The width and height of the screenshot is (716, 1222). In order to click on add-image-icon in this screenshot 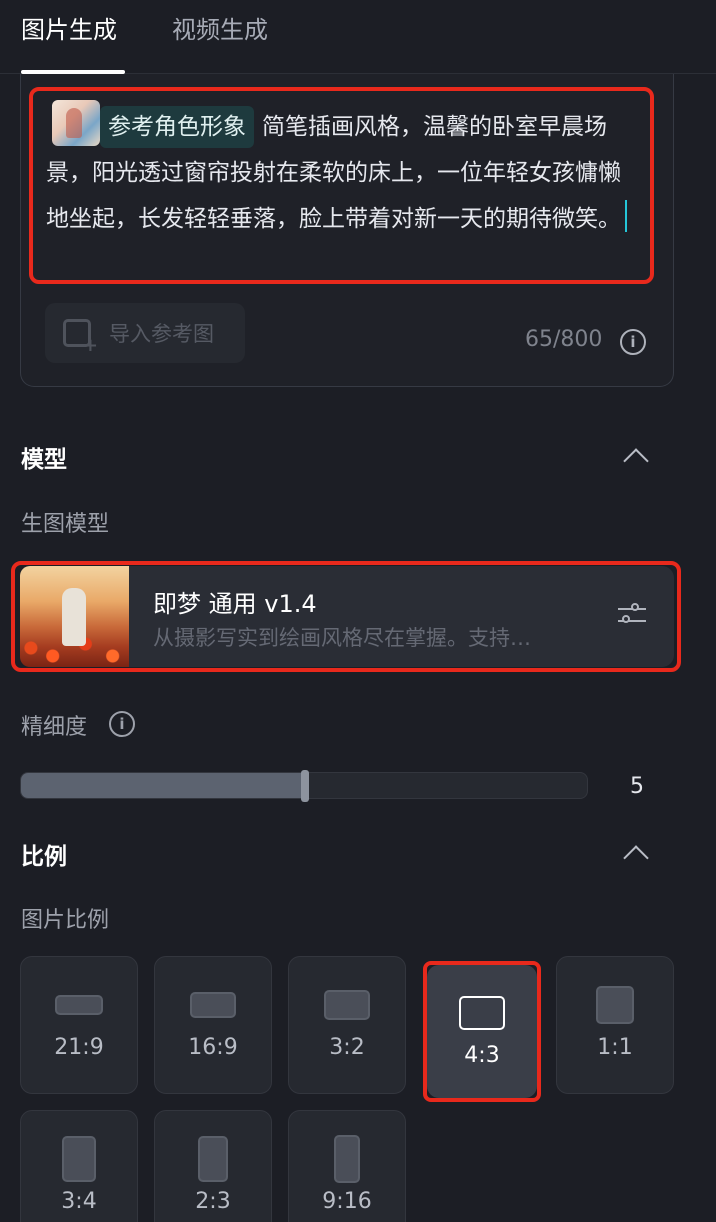, I will do `click(80, 337)`.